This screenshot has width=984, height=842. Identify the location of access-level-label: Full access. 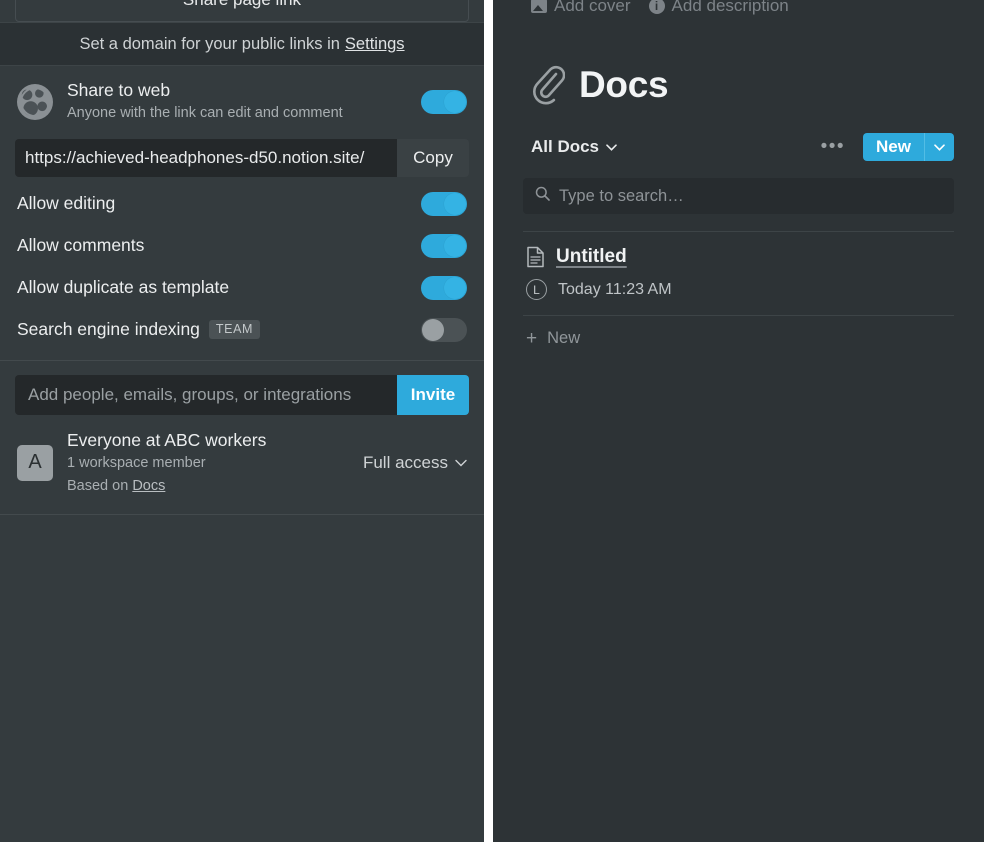
(405, 462).